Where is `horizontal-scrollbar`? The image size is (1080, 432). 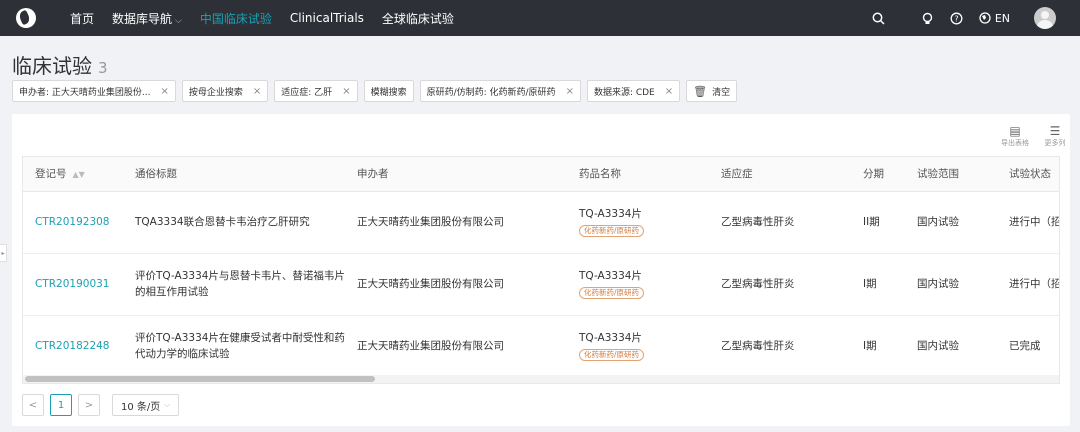 horizontal-scrollbar is located at coordinates (541, 379).